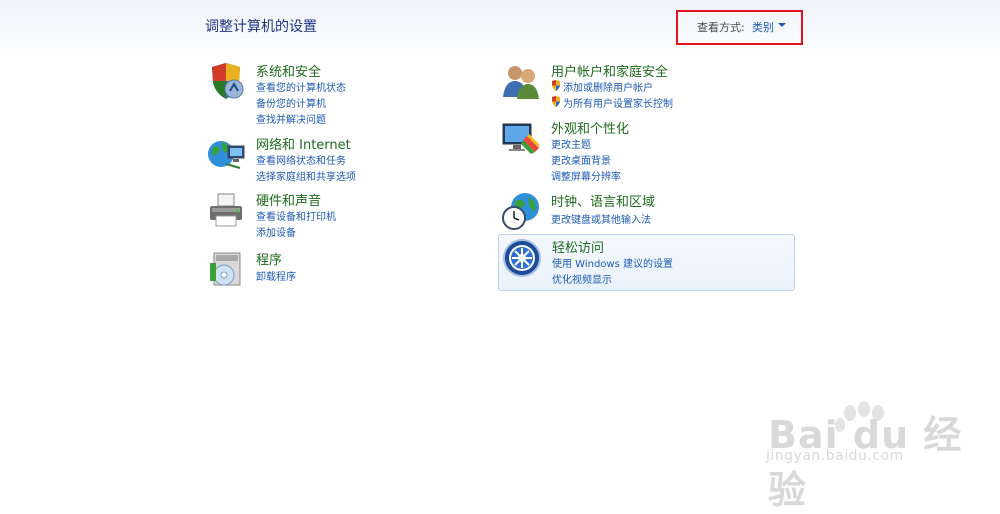 The width and height of the screenshot is (1000, 514). I want to click on category-ease-of-access: 轻松访问 使用 Windows 建议的设置 优化视频显示, so click(646, 262).